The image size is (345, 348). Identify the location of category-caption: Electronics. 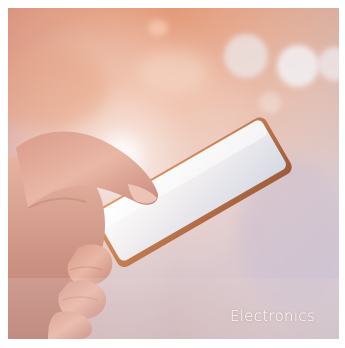
(272, 316).